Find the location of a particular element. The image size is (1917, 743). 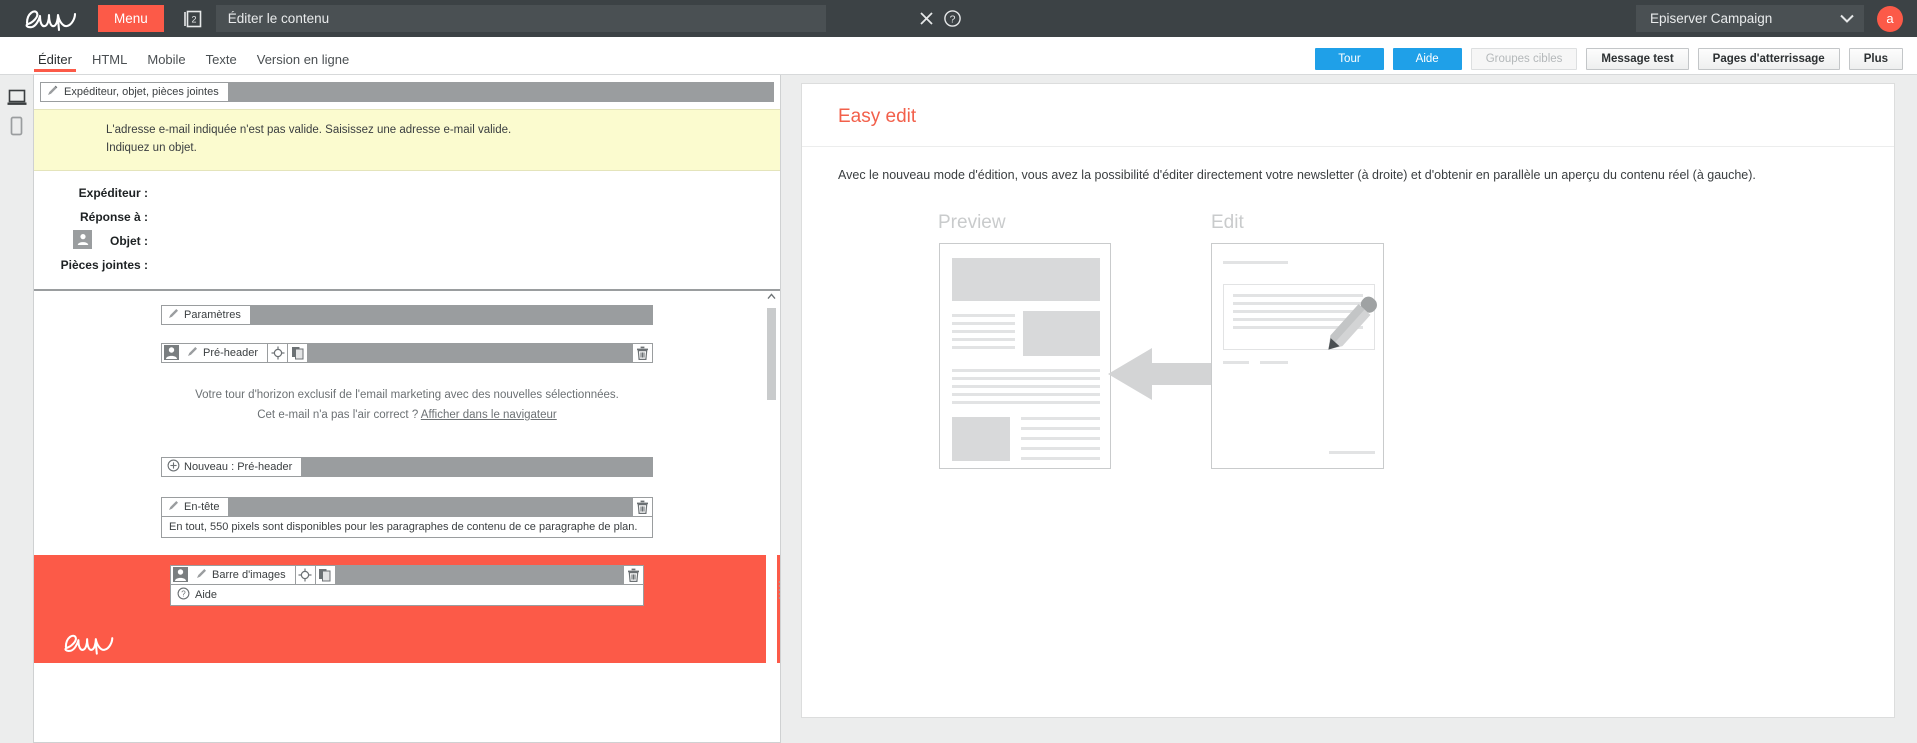

documents-badge-count: 2 is located at coordinates (193, 19).